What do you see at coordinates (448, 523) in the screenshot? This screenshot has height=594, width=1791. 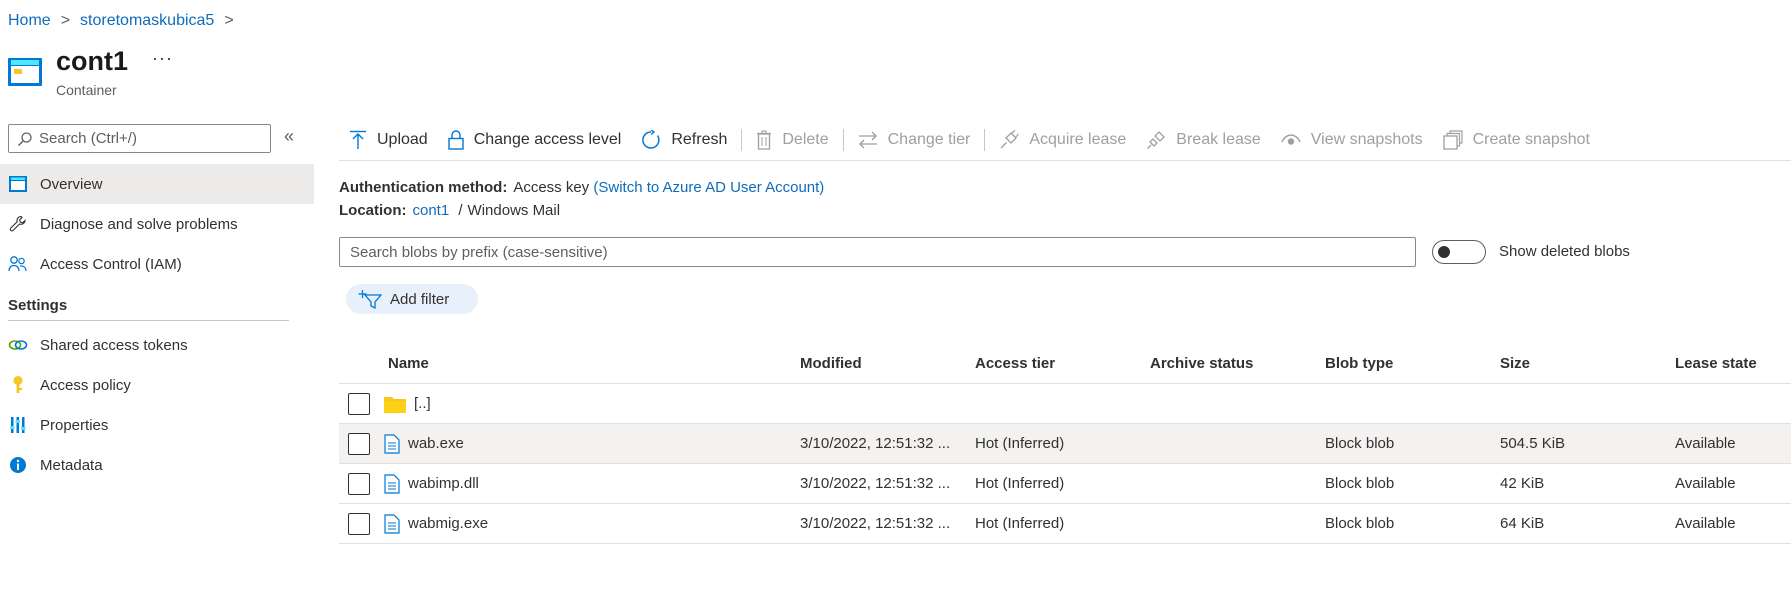 I see `row-name: wabmig.exe` at bounding box center [448, 523].